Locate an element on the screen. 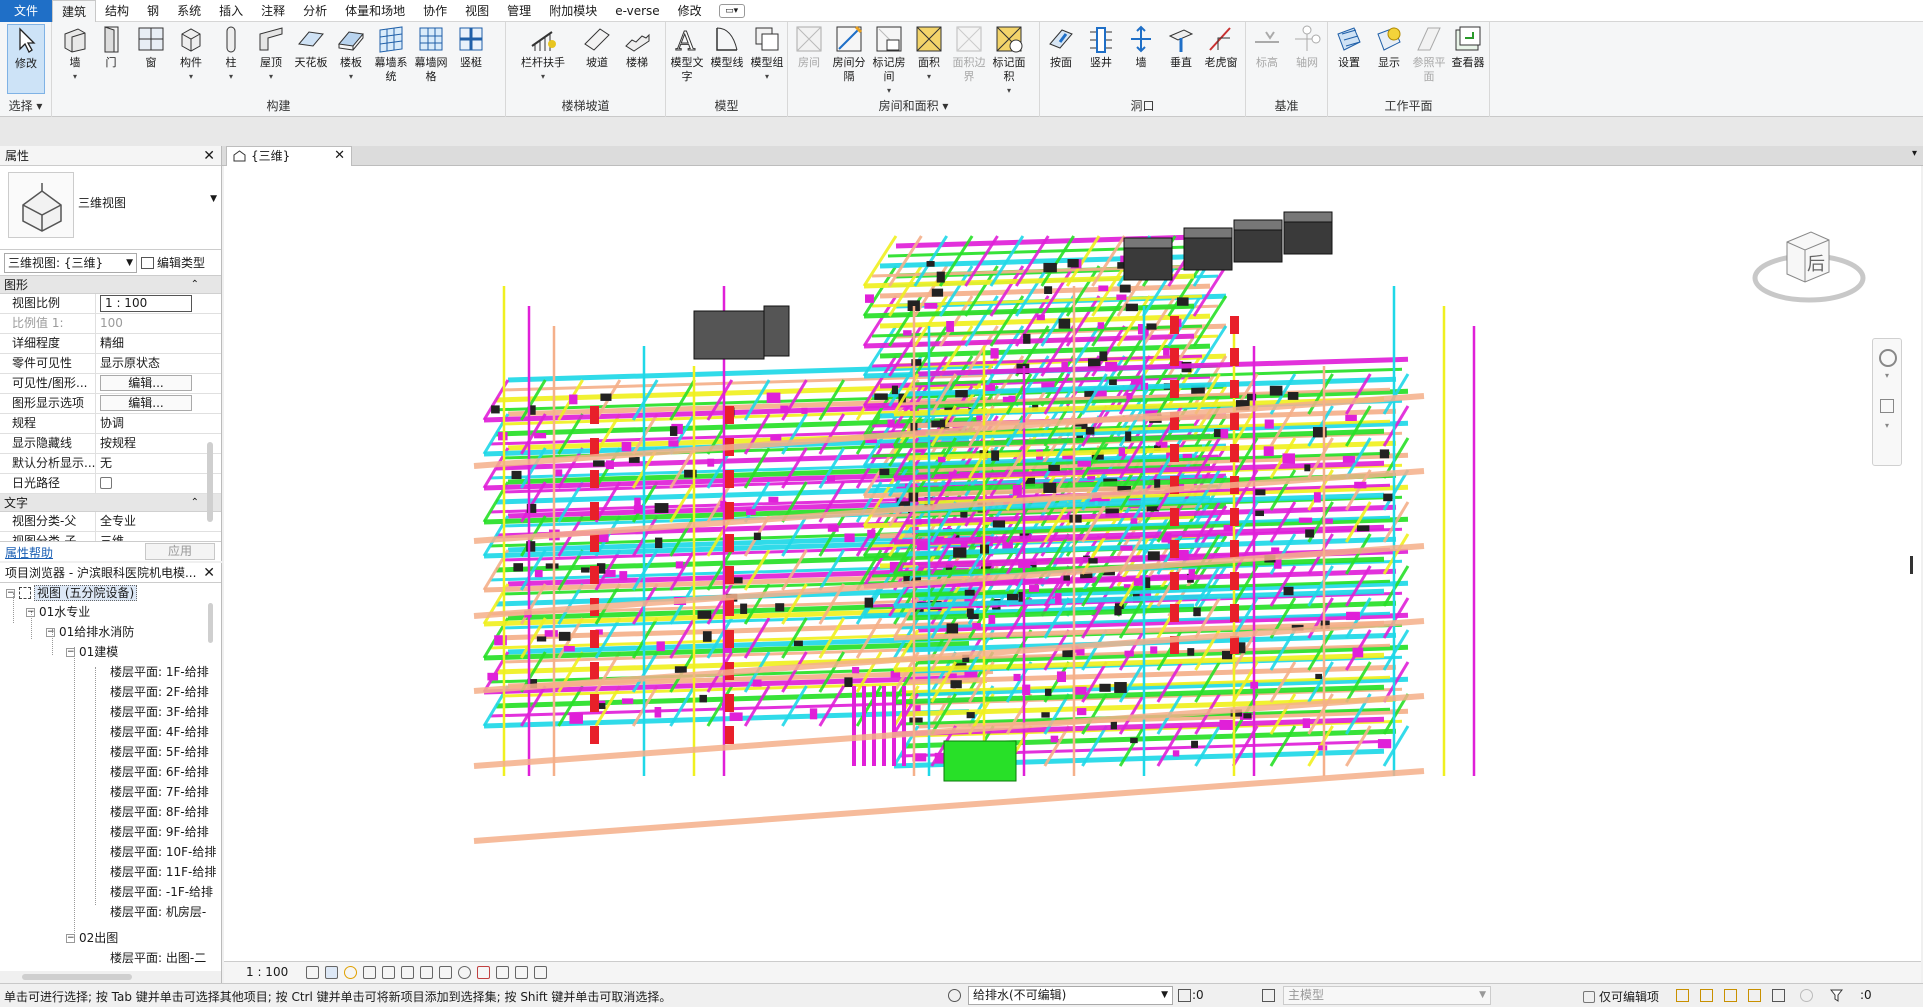  properties-help-link: 属性帮助 is located at coordinates (29, 552).